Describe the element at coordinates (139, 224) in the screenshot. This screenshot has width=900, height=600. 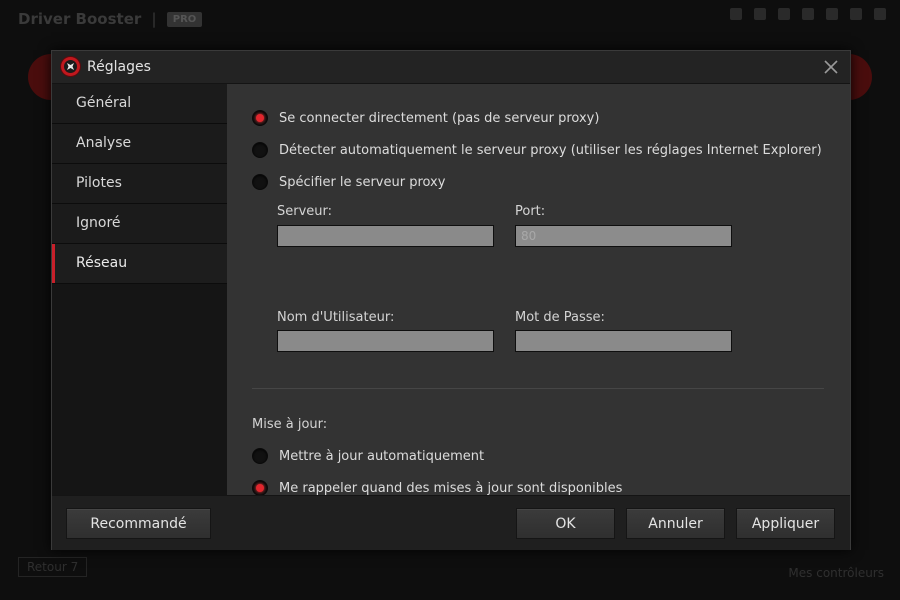
I see `sidebar-item-ignored: Ignoré` at that location.